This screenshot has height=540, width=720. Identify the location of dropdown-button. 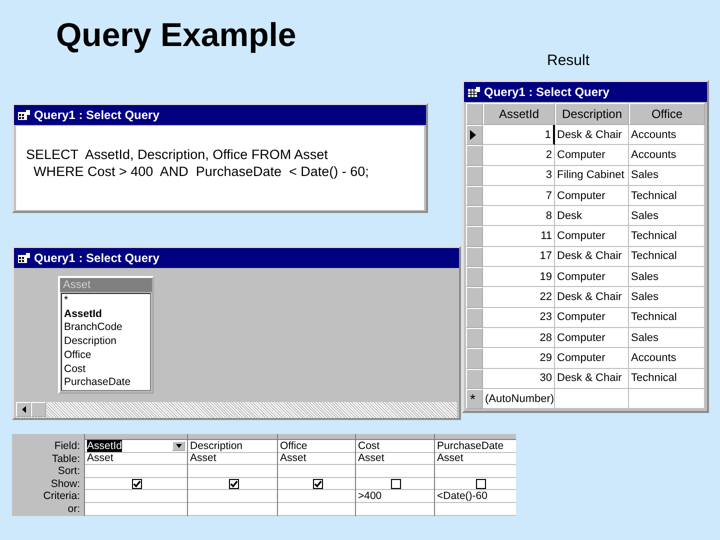
(178, 445).